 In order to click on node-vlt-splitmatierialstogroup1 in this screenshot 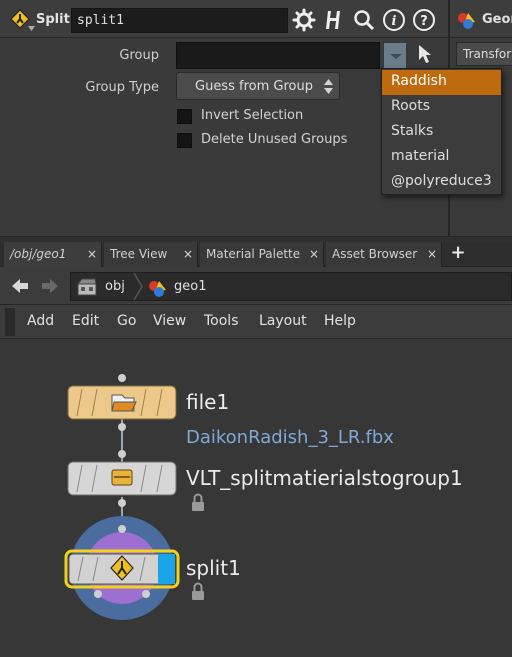, I will do `click(122, 478)`.